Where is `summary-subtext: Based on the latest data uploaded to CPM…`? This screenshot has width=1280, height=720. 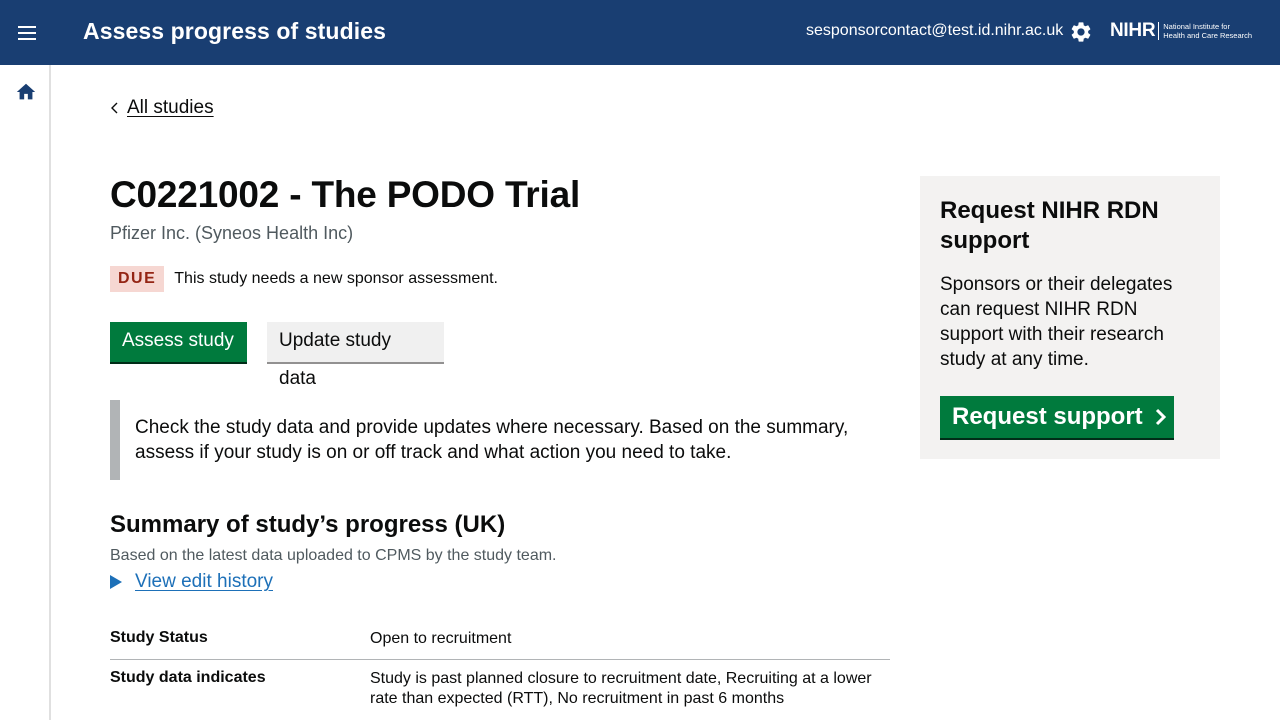
summary-subtext: Based on the latest data uploaded to CPM… is located at coordinates (333, 555).